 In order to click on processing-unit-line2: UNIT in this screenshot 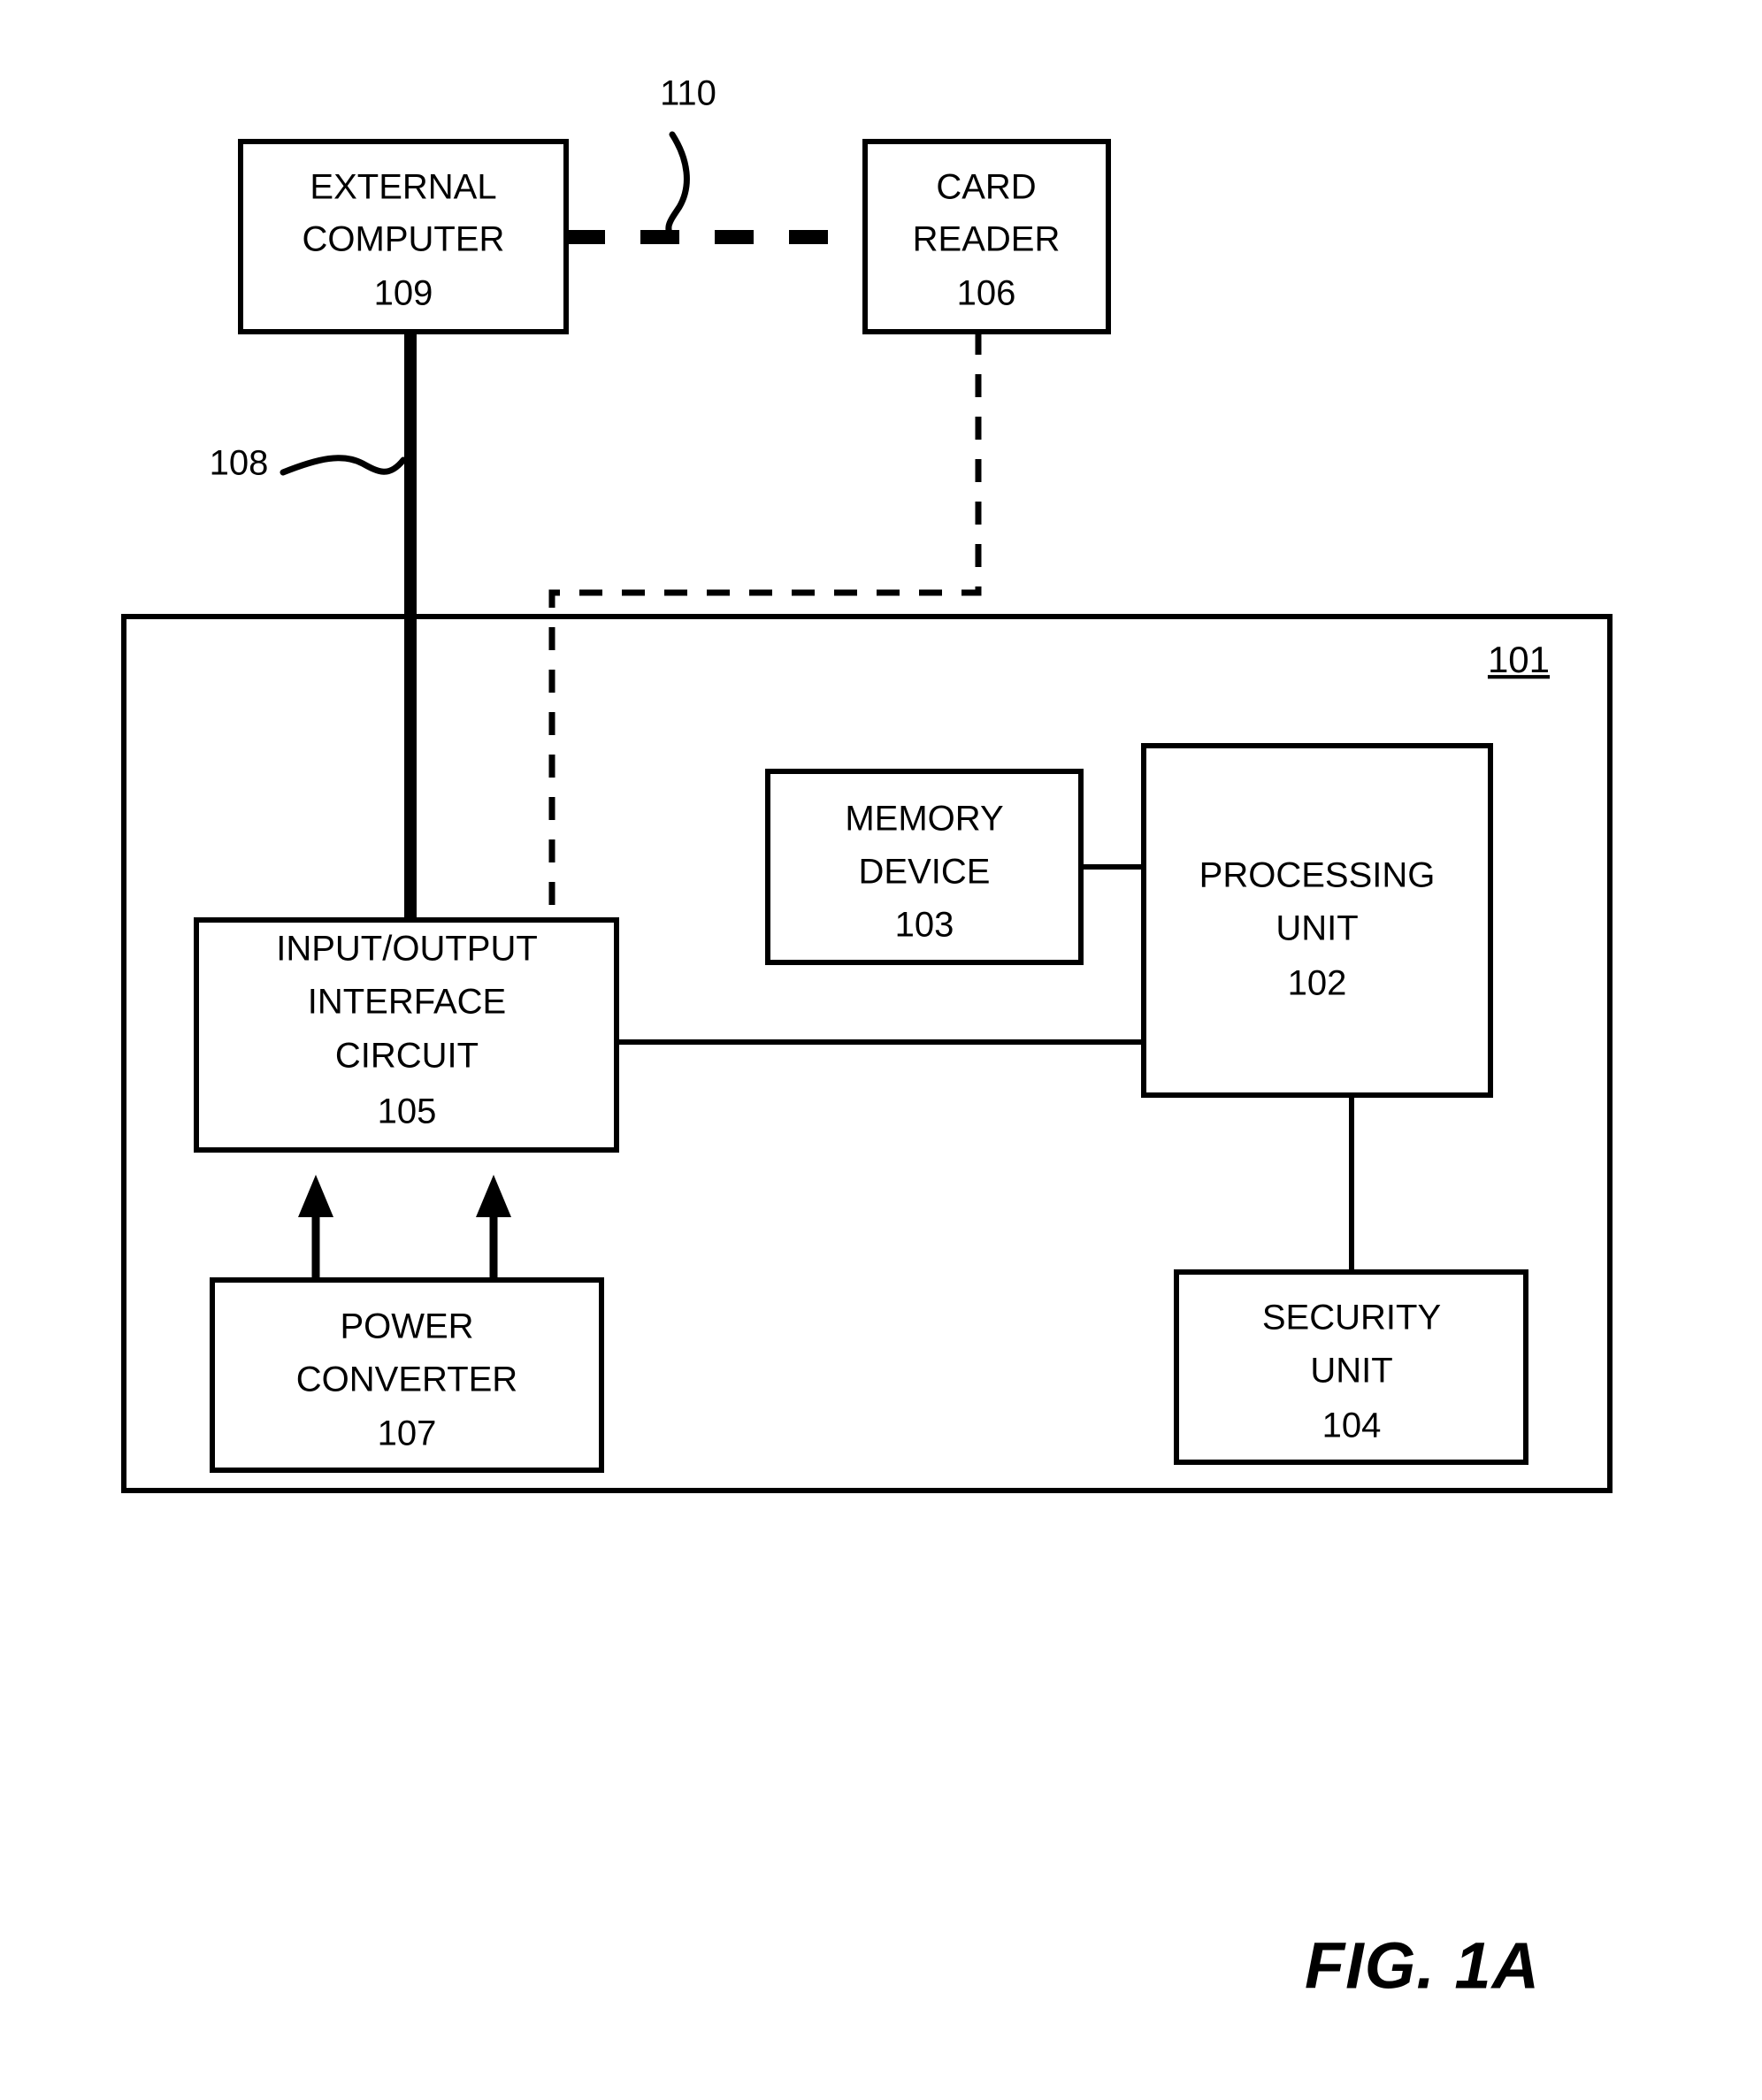, I will do `click(1317, 928)`.